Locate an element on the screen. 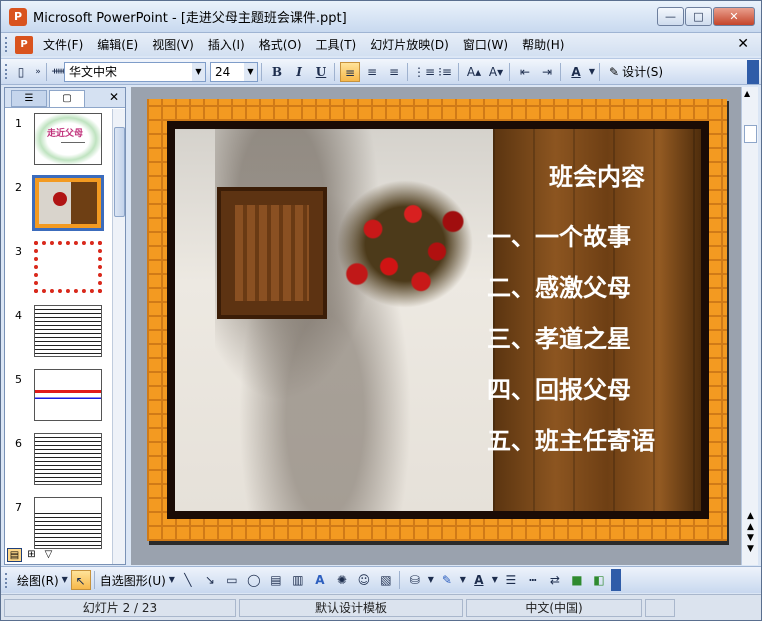 The image size is (762, 621). slide-thumbnail-row: 2 is located at coordinates (58, 203).